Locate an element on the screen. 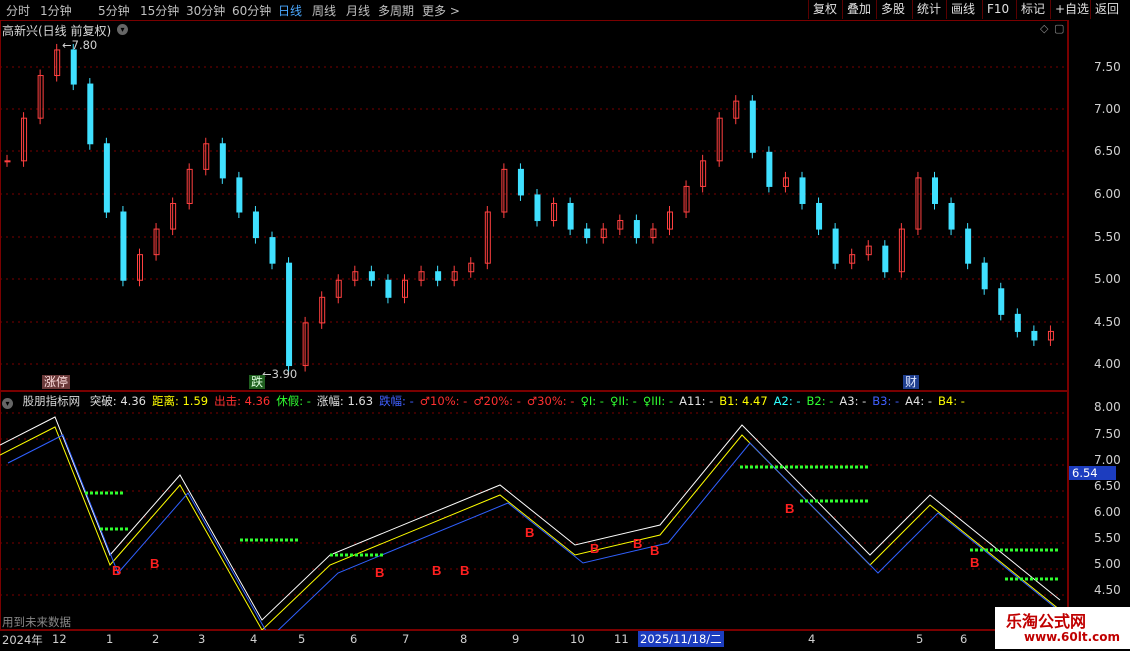  date-tick: 2024年 is located at coordinates (22, 640).